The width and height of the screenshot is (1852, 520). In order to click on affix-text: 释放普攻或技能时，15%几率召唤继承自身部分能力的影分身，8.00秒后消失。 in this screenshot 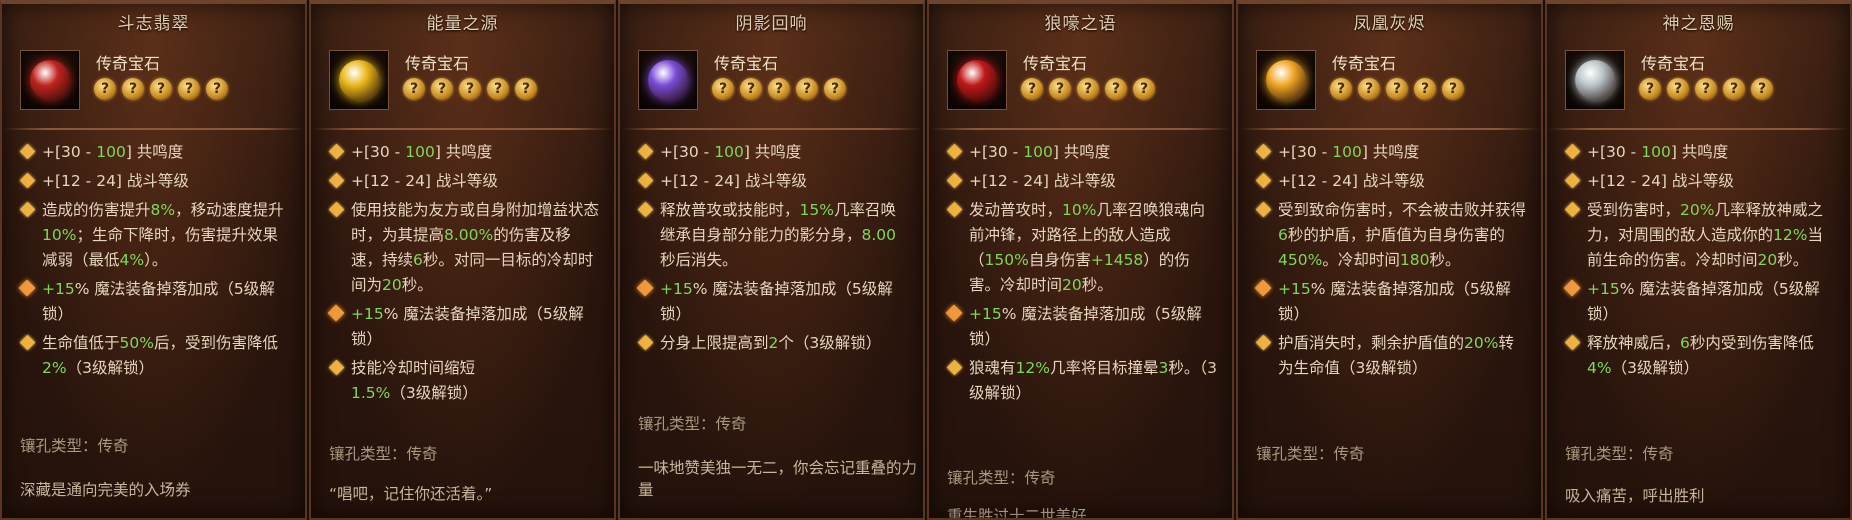, I will do `click(778, 235)`.